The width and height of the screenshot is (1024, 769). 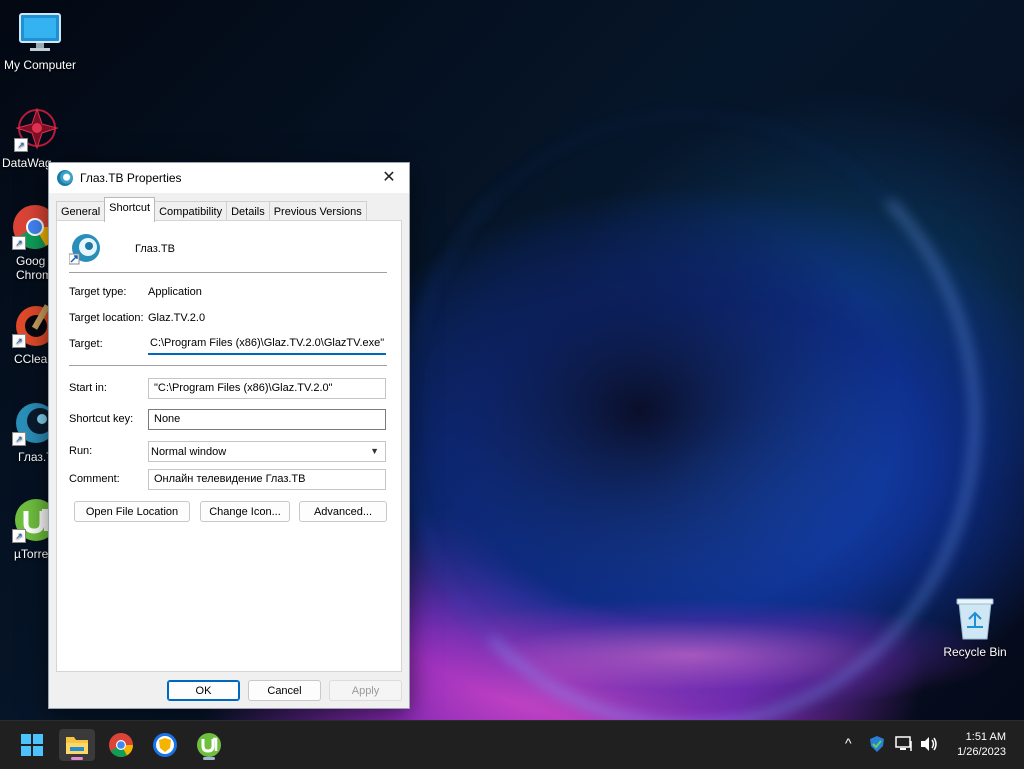 I want to click on target-type-label: Target type:, so click(x=98, y=292).